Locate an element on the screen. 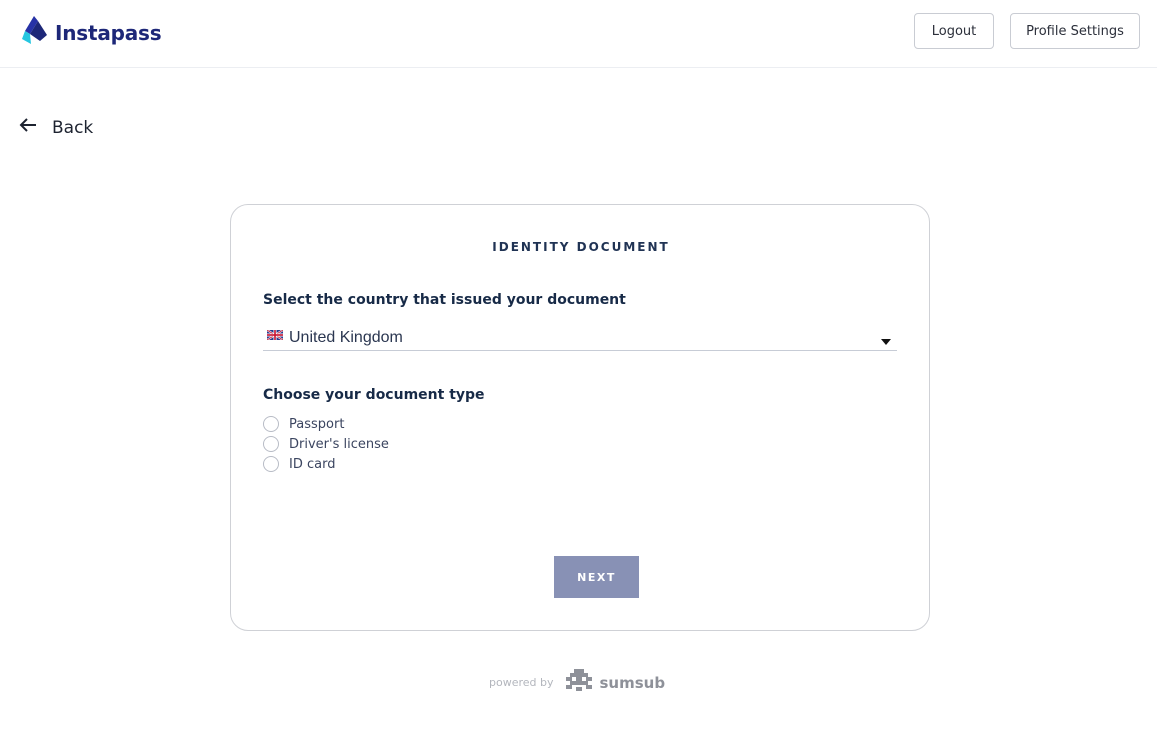 This screenshot has height=734, width=1157. country-select: United Kingdom is located at coordinates (580, 338).